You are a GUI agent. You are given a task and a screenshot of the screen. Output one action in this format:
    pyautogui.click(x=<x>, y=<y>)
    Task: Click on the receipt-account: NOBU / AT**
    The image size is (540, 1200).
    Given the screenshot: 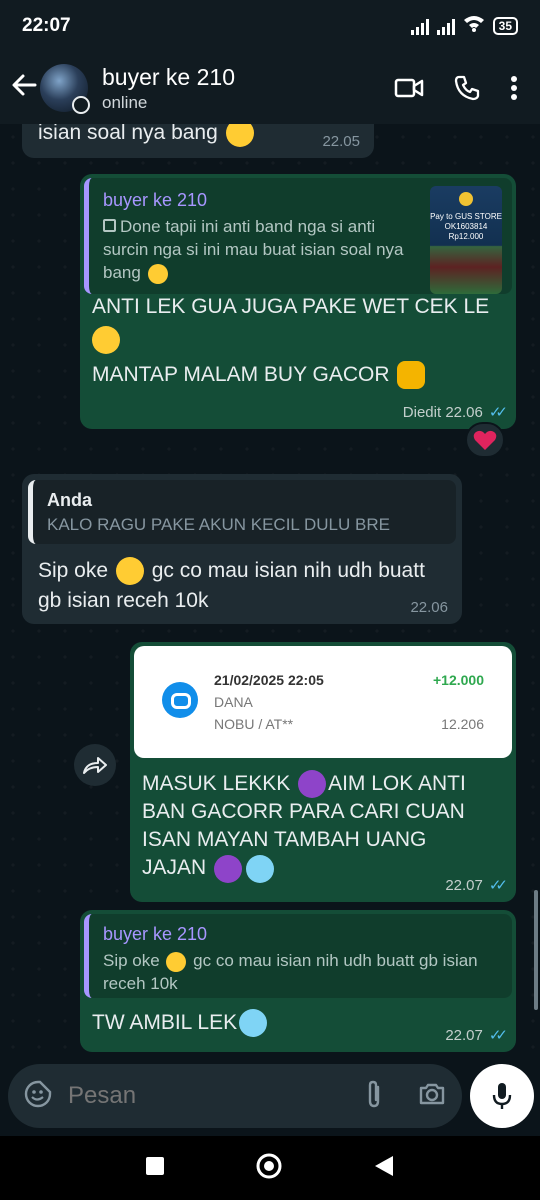 What is the action you would take?
    pyautogui.click(x=254, y=724)
    